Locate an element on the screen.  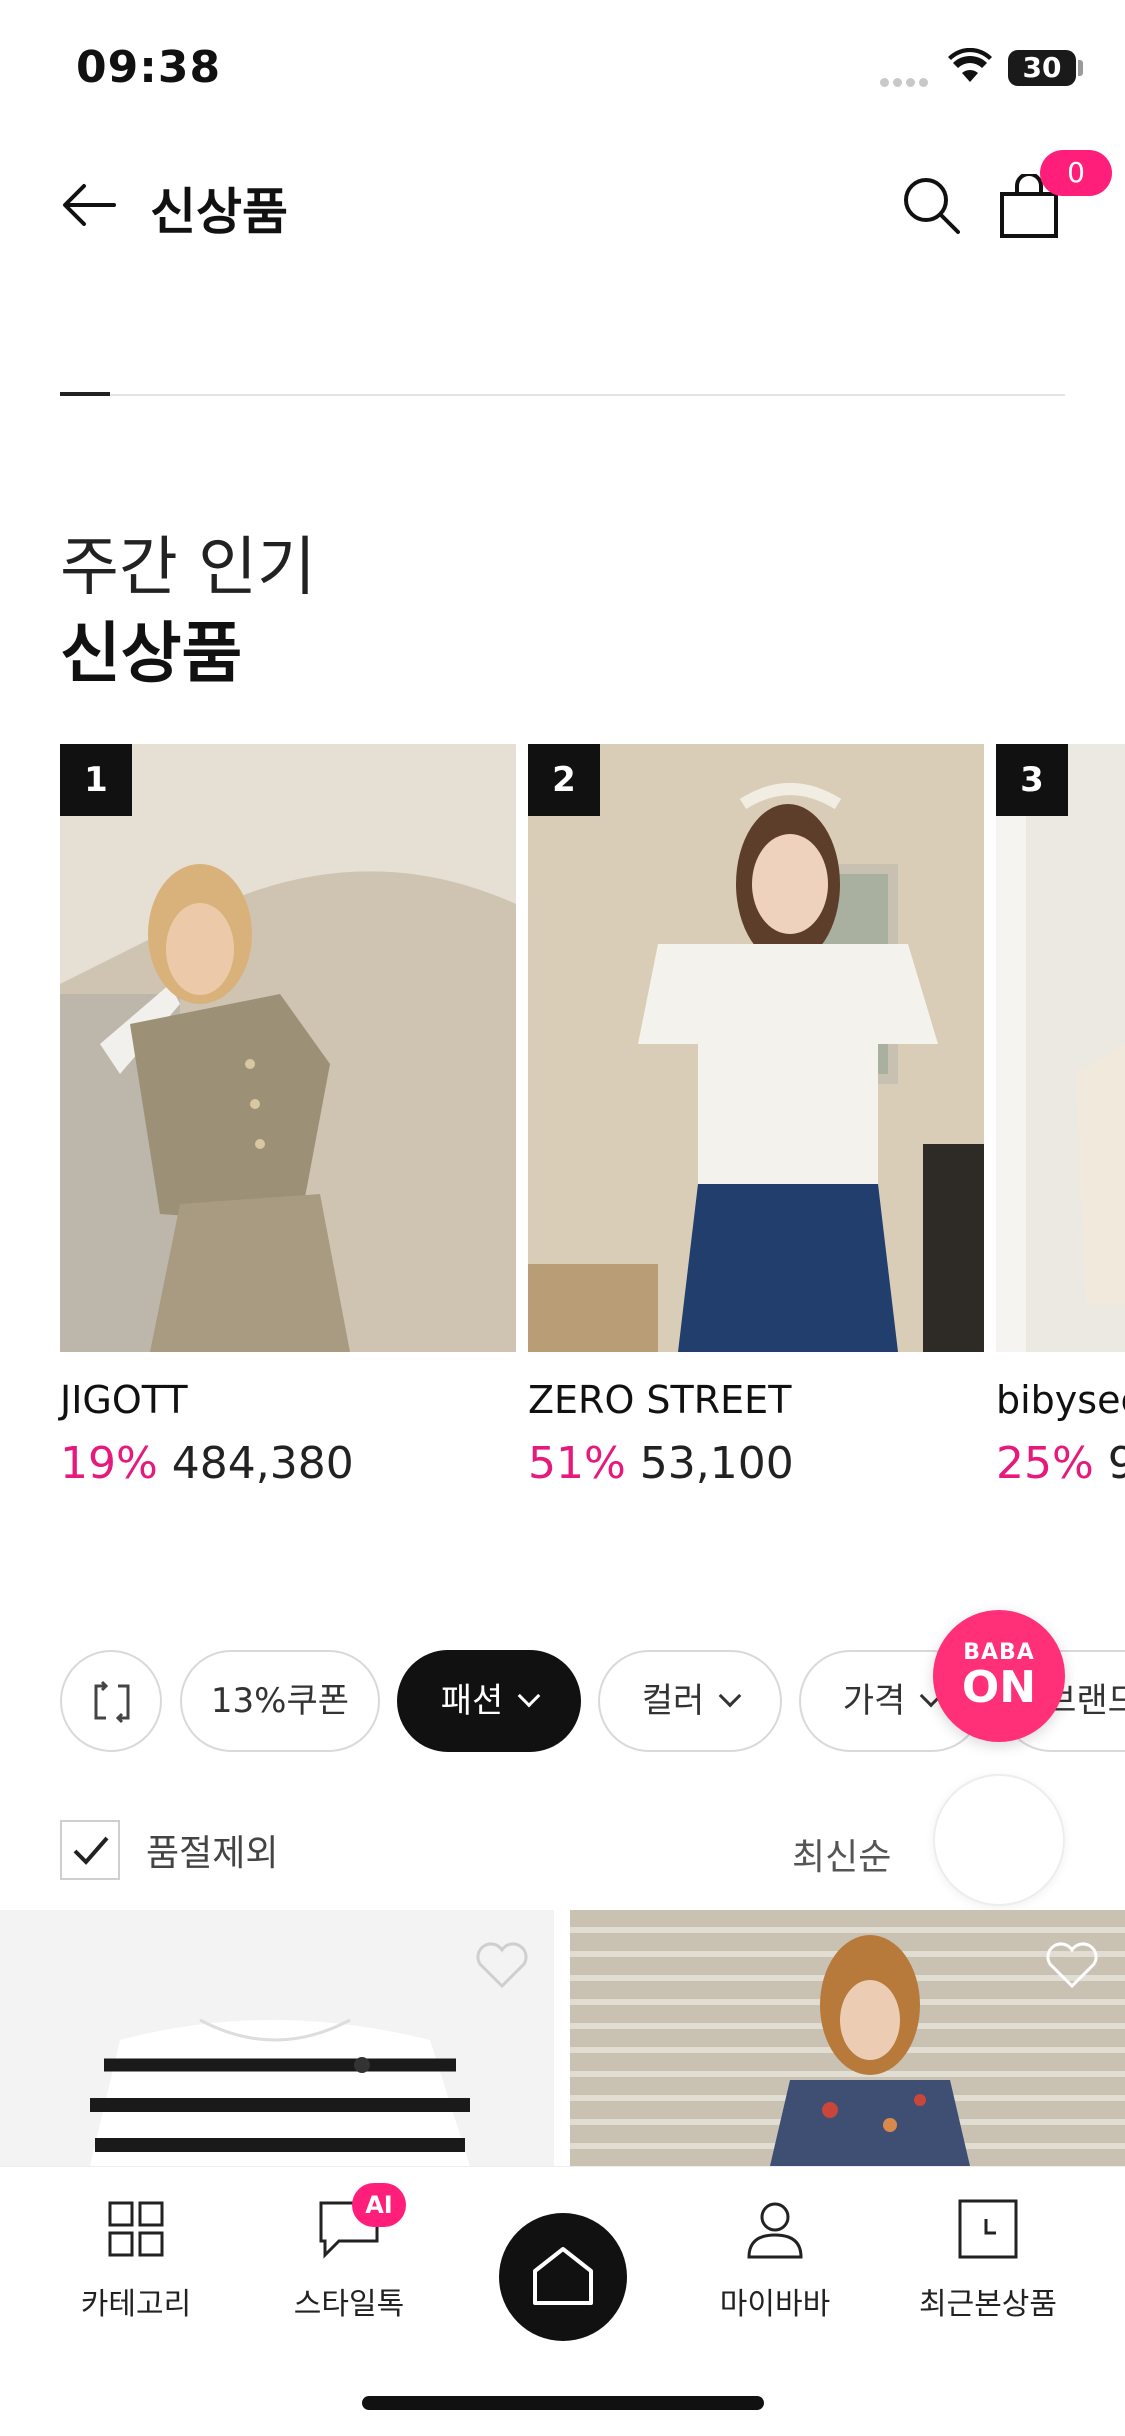
home-icon is located at coordinates (563, 2276).